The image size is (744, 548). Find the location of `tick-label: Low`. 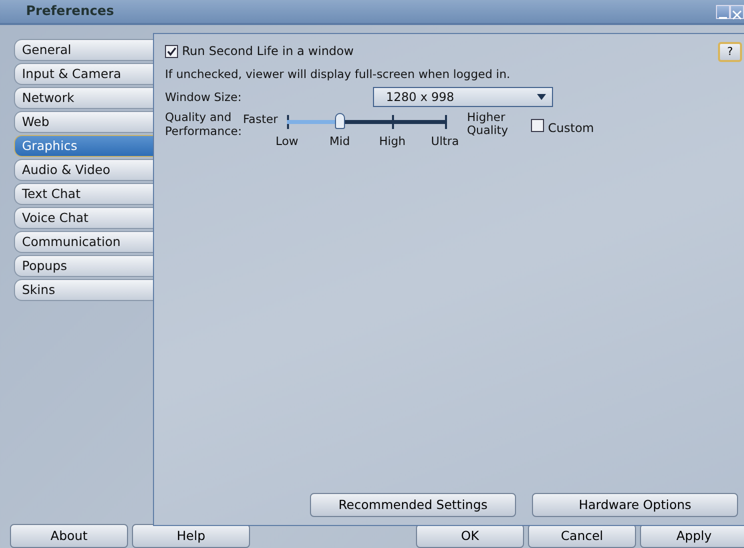

tick-label: Low is located at coordinates (287, 141).